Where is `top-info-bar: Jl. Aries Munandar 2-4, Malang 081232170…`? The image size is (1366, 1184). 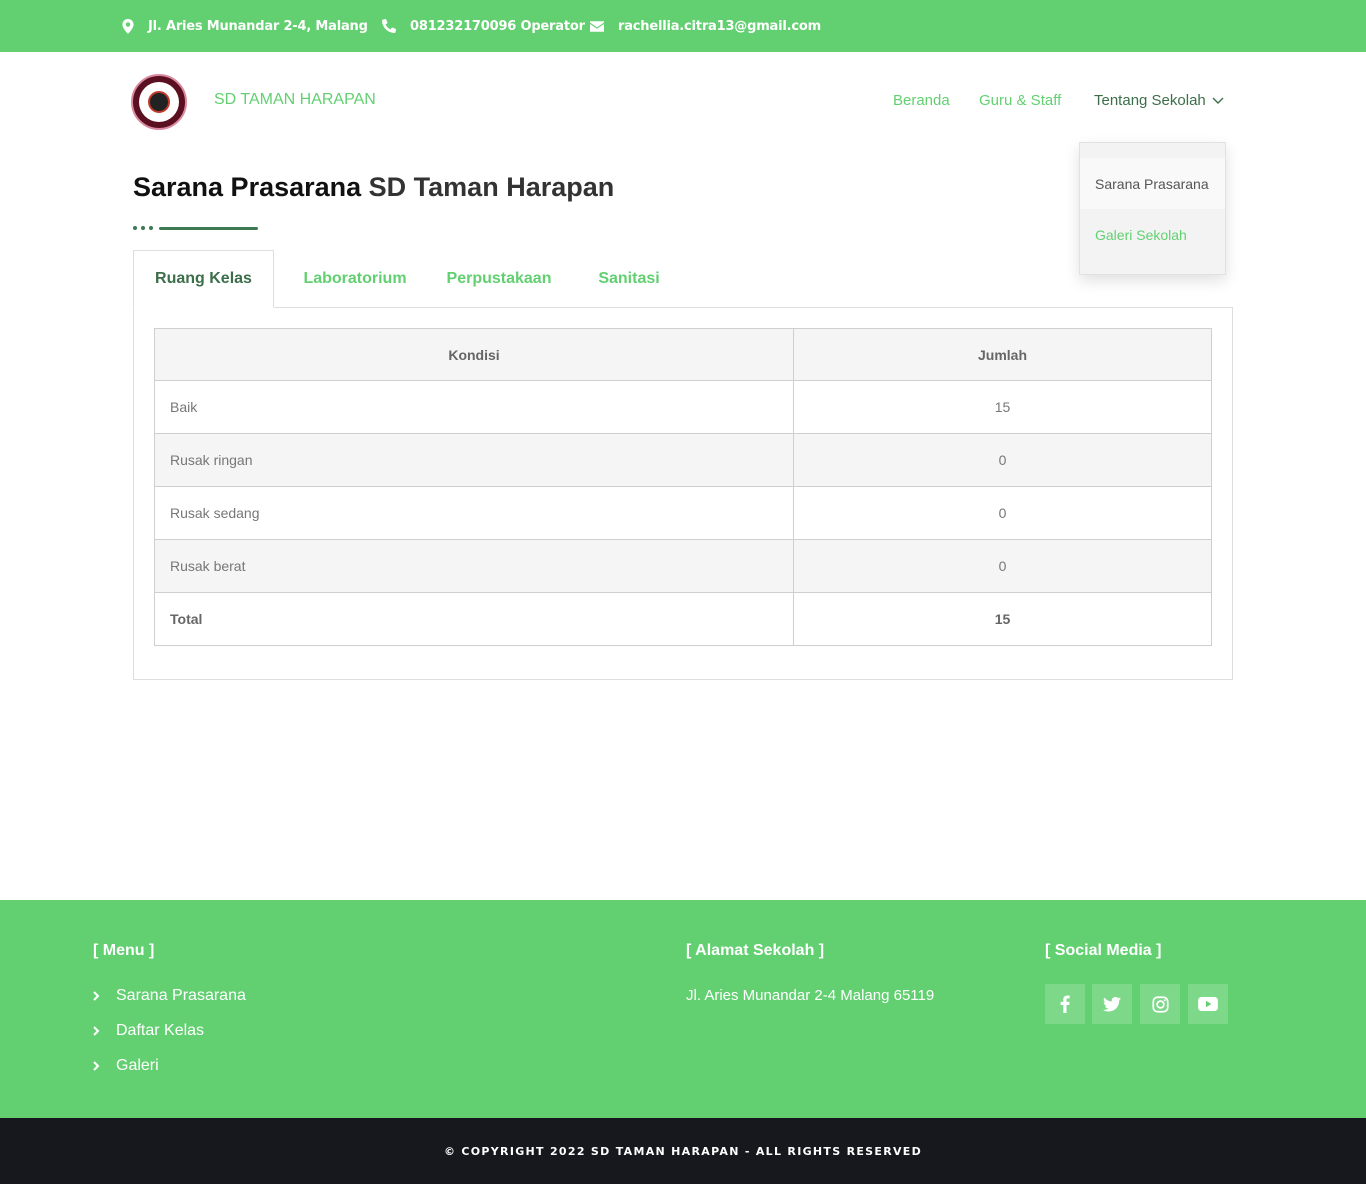
top-info-bar: Jl. Aries Munandar 2-4, Malang 081232170… is located at coordinates (683, 26).